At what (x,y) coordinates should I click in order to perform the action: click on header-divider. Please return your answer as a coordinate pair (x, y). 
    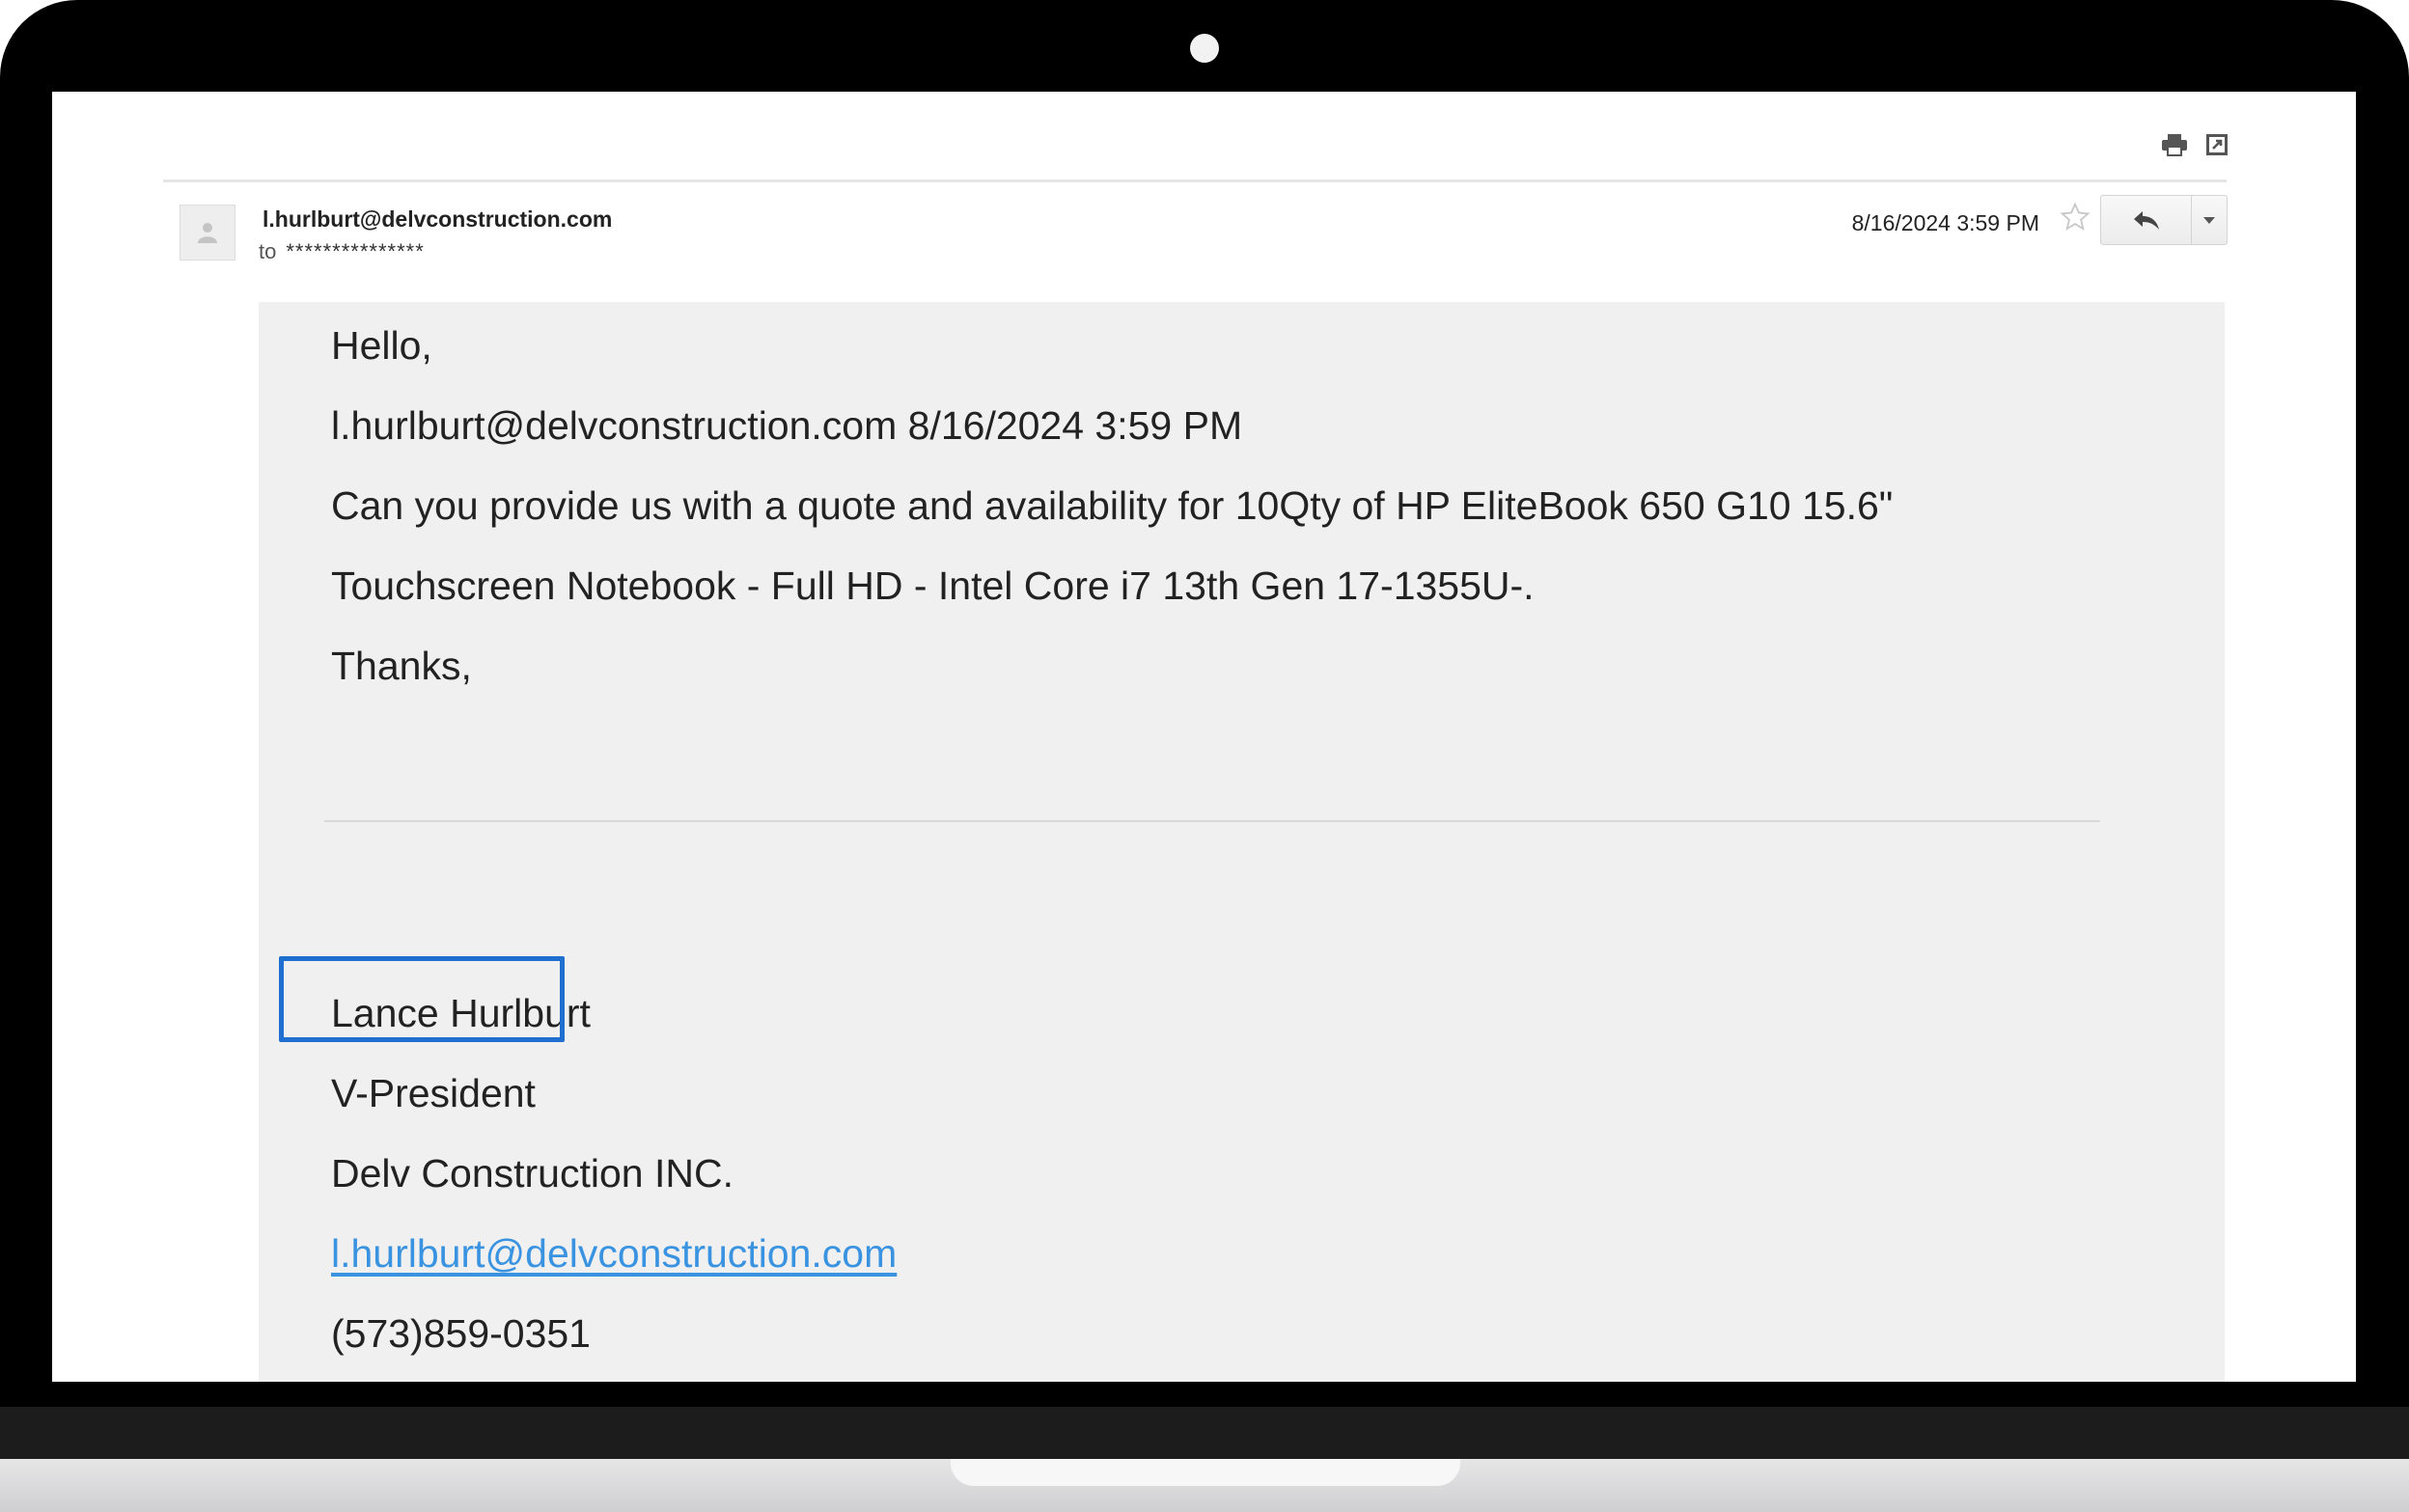
    Looking at the image, I should click on (1195, 180).